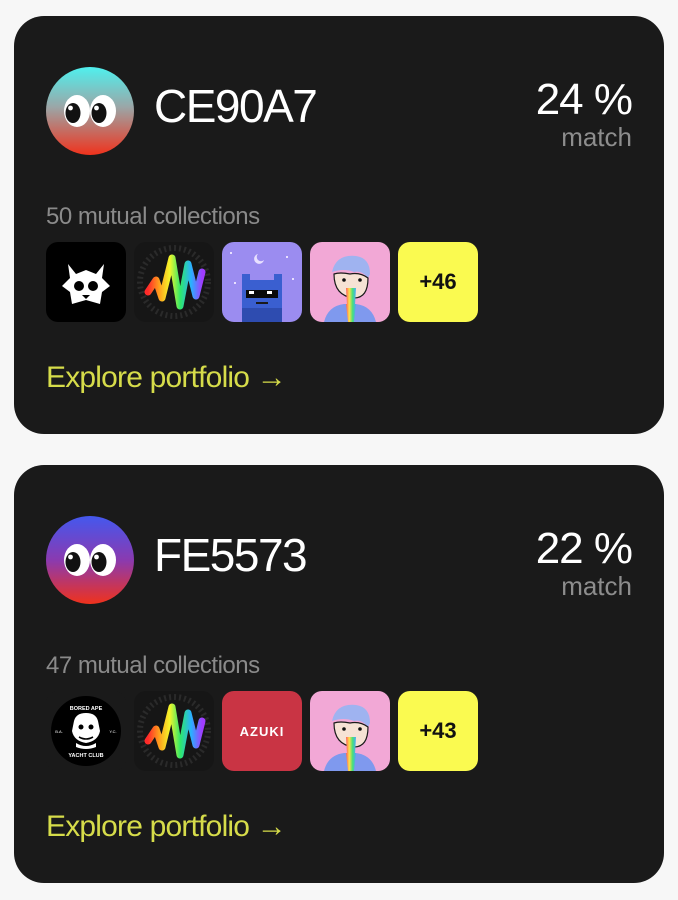  I want to click on match-percentage: 22 %, so click(584, 548).